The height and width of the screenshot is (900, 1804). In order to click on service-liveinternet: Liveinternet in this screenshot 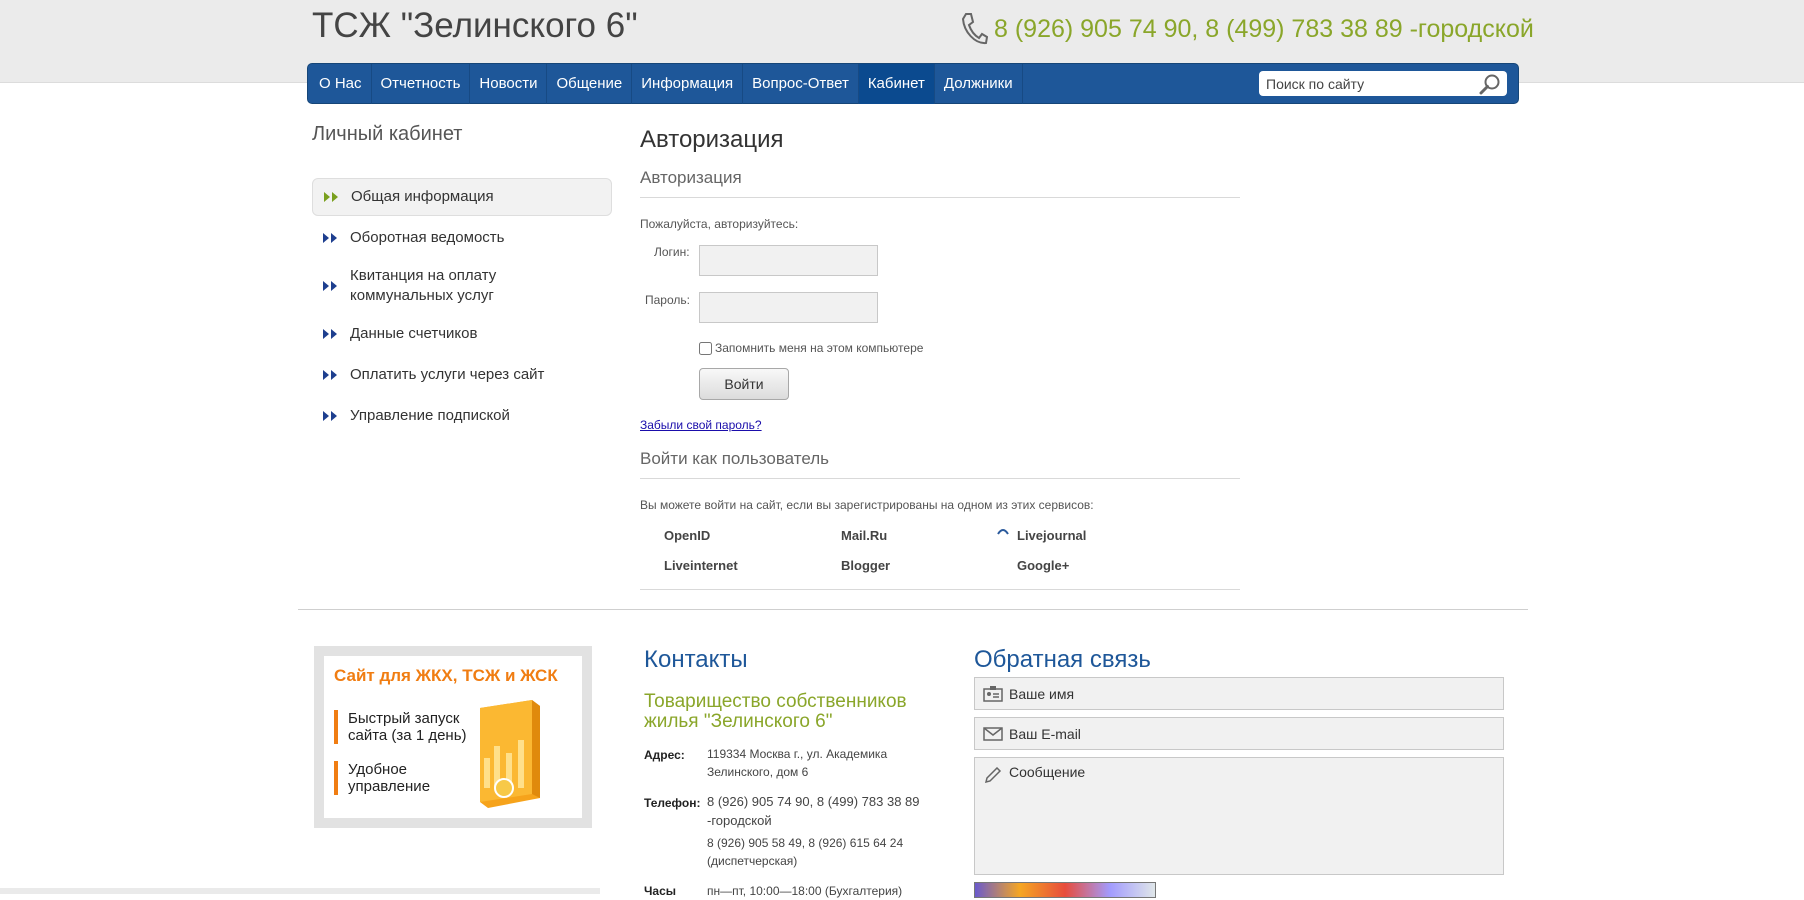, I will do `click(701, 565)`.